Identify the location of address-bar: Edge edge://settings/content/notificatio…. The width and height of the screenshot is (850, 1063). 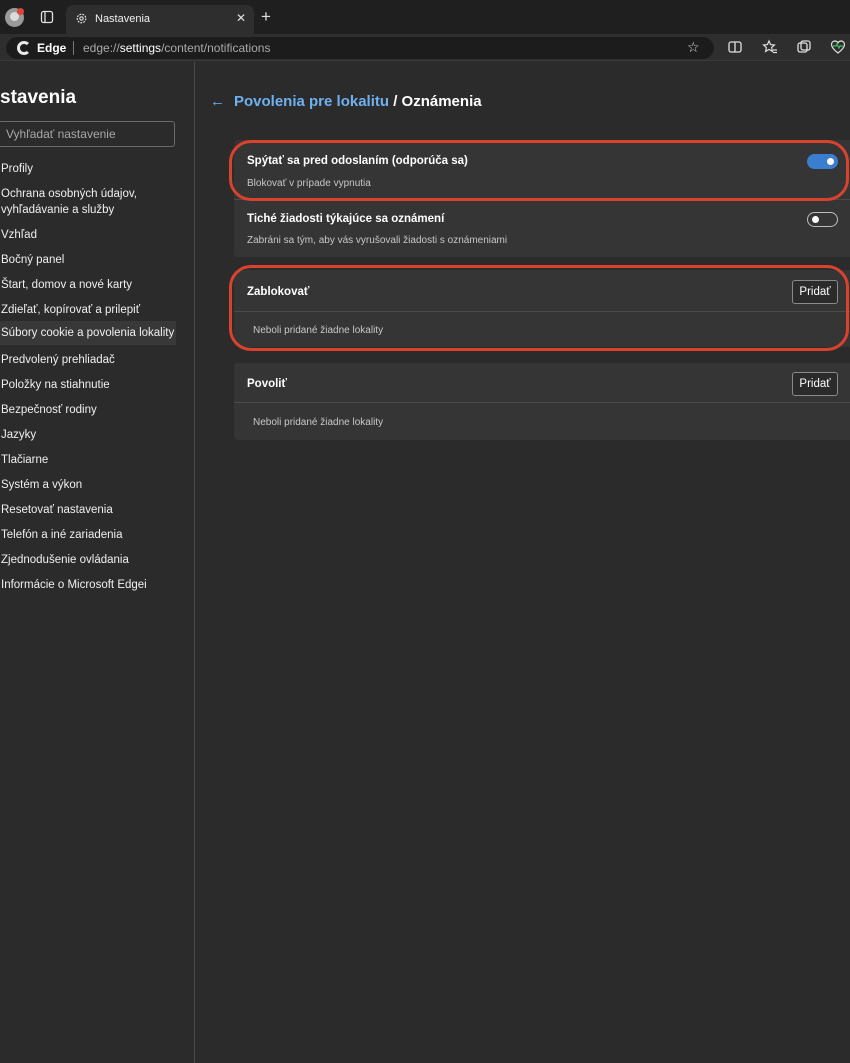
(360, 48).